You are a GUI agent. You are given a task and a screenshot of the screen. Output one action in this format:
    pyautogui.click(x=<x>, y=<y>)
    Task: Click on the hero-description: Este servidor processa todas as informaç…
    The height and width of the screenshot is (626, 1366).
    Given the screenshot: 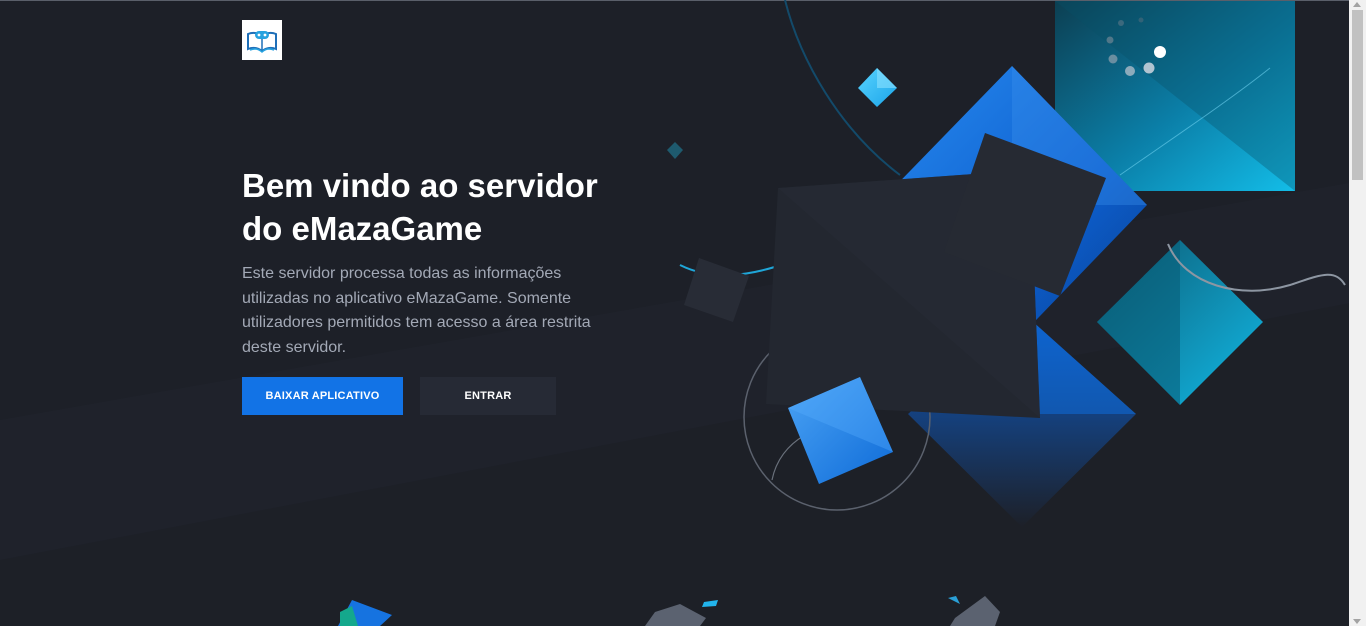 What is the action you would take?
    pyautogui.click(x=416, y=310)
    